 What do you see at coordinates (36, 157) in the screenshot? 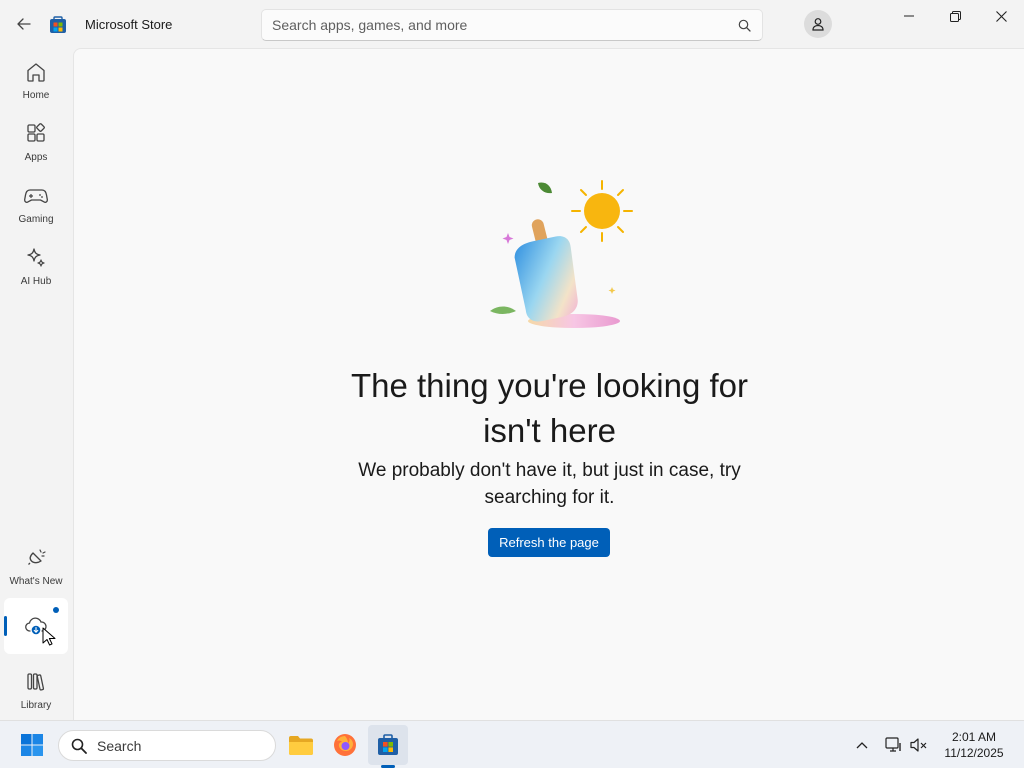
I see `sidebar-item-label: Apps` at bounding box center [36, 157].